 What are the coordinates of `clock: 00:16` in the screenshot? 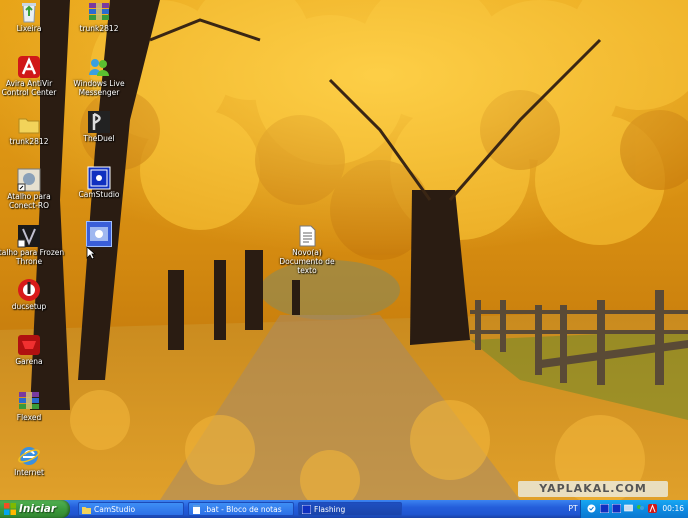 It's located at (673, 509).